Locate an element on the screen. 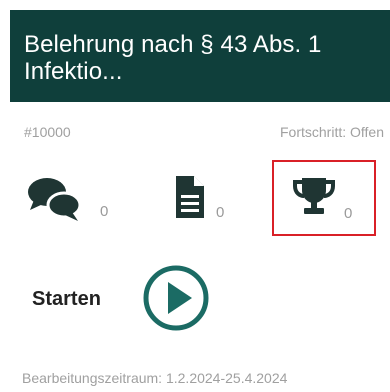 Image resolution: width=390 pixels, height=392 pixels. trophy-icon is located at coordinates (314, 196).